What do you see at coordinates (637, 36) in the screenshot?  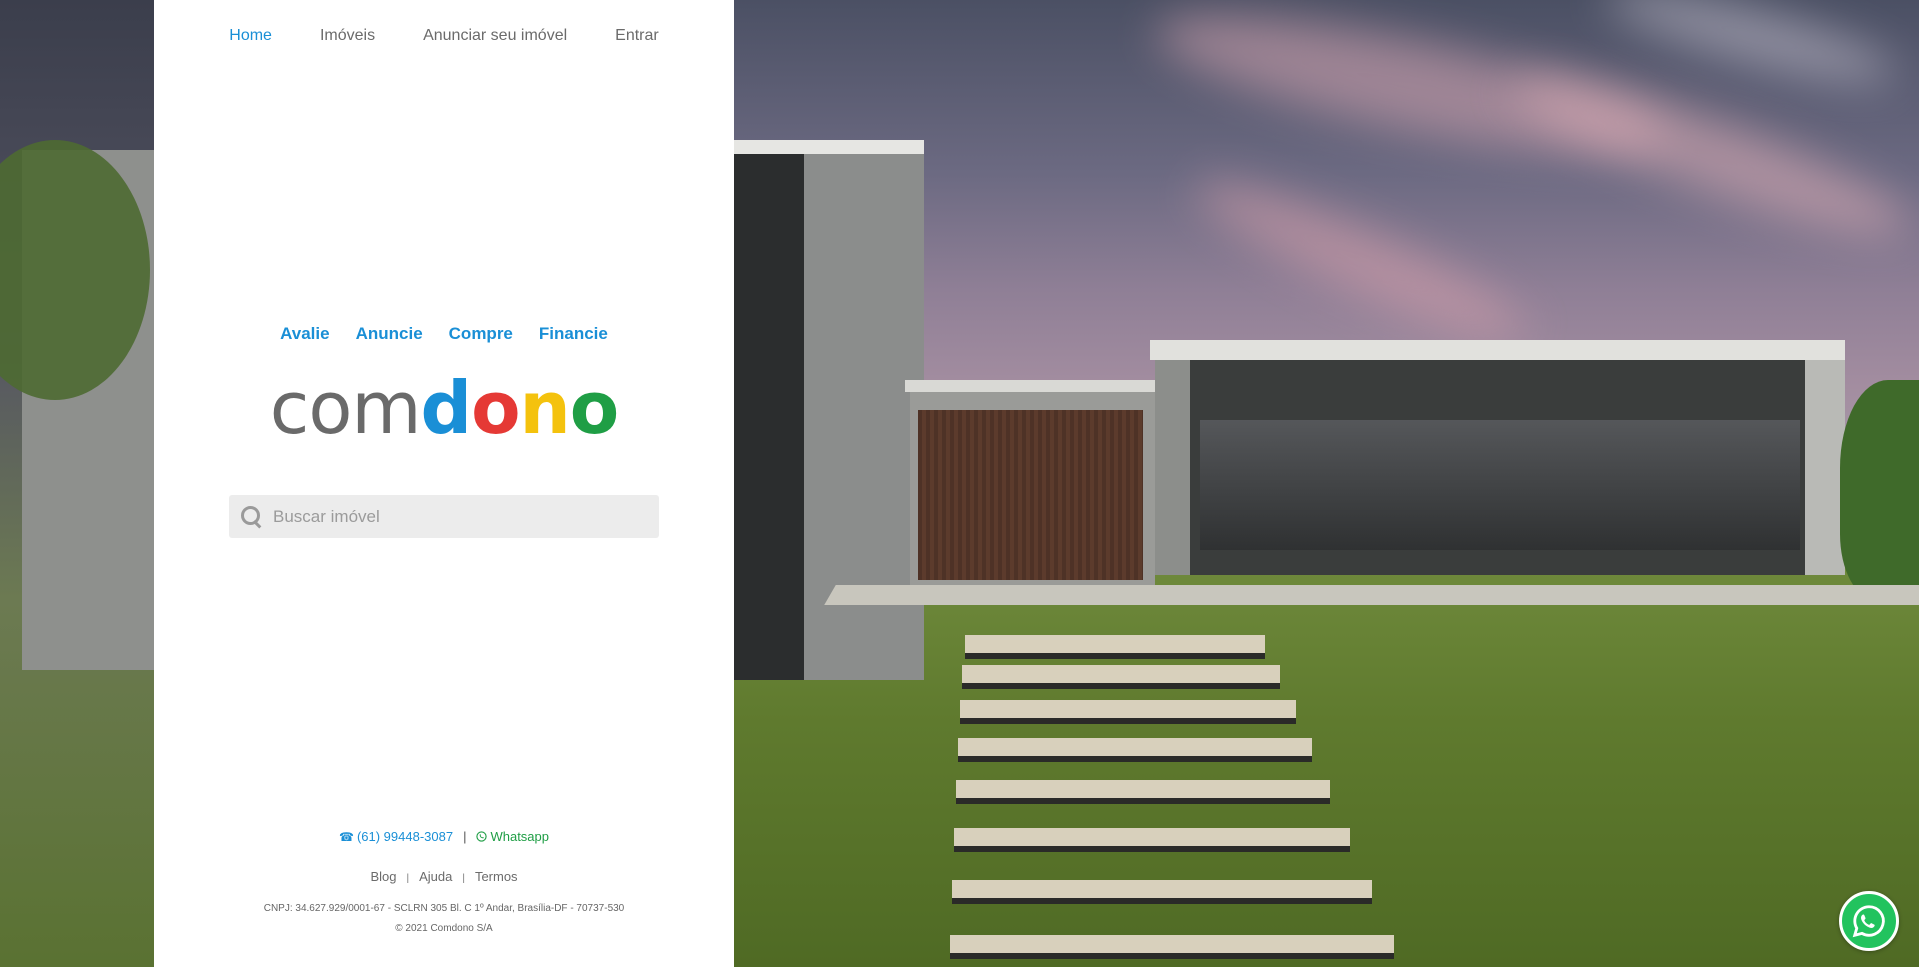 I see `nav-entrar: Entrar` at bounding box center [637, 36].